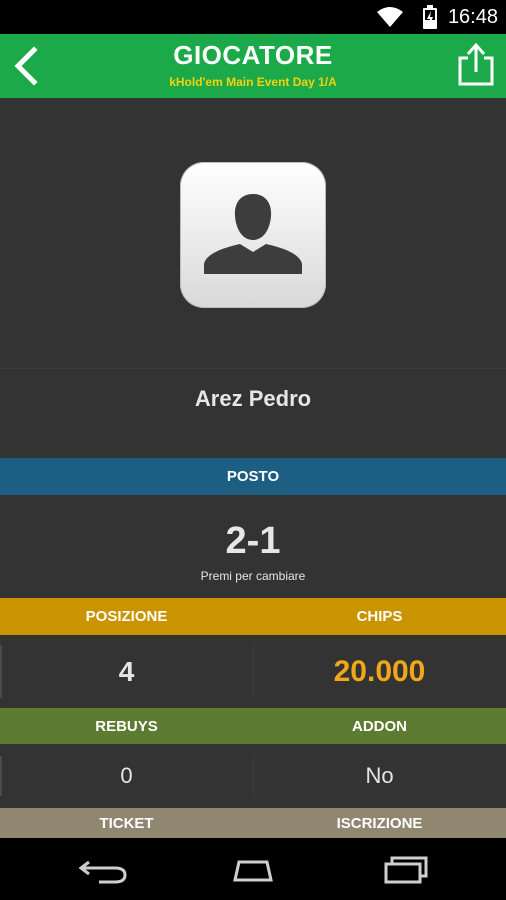  I want to click on wifi-icon, so click(390, 19).